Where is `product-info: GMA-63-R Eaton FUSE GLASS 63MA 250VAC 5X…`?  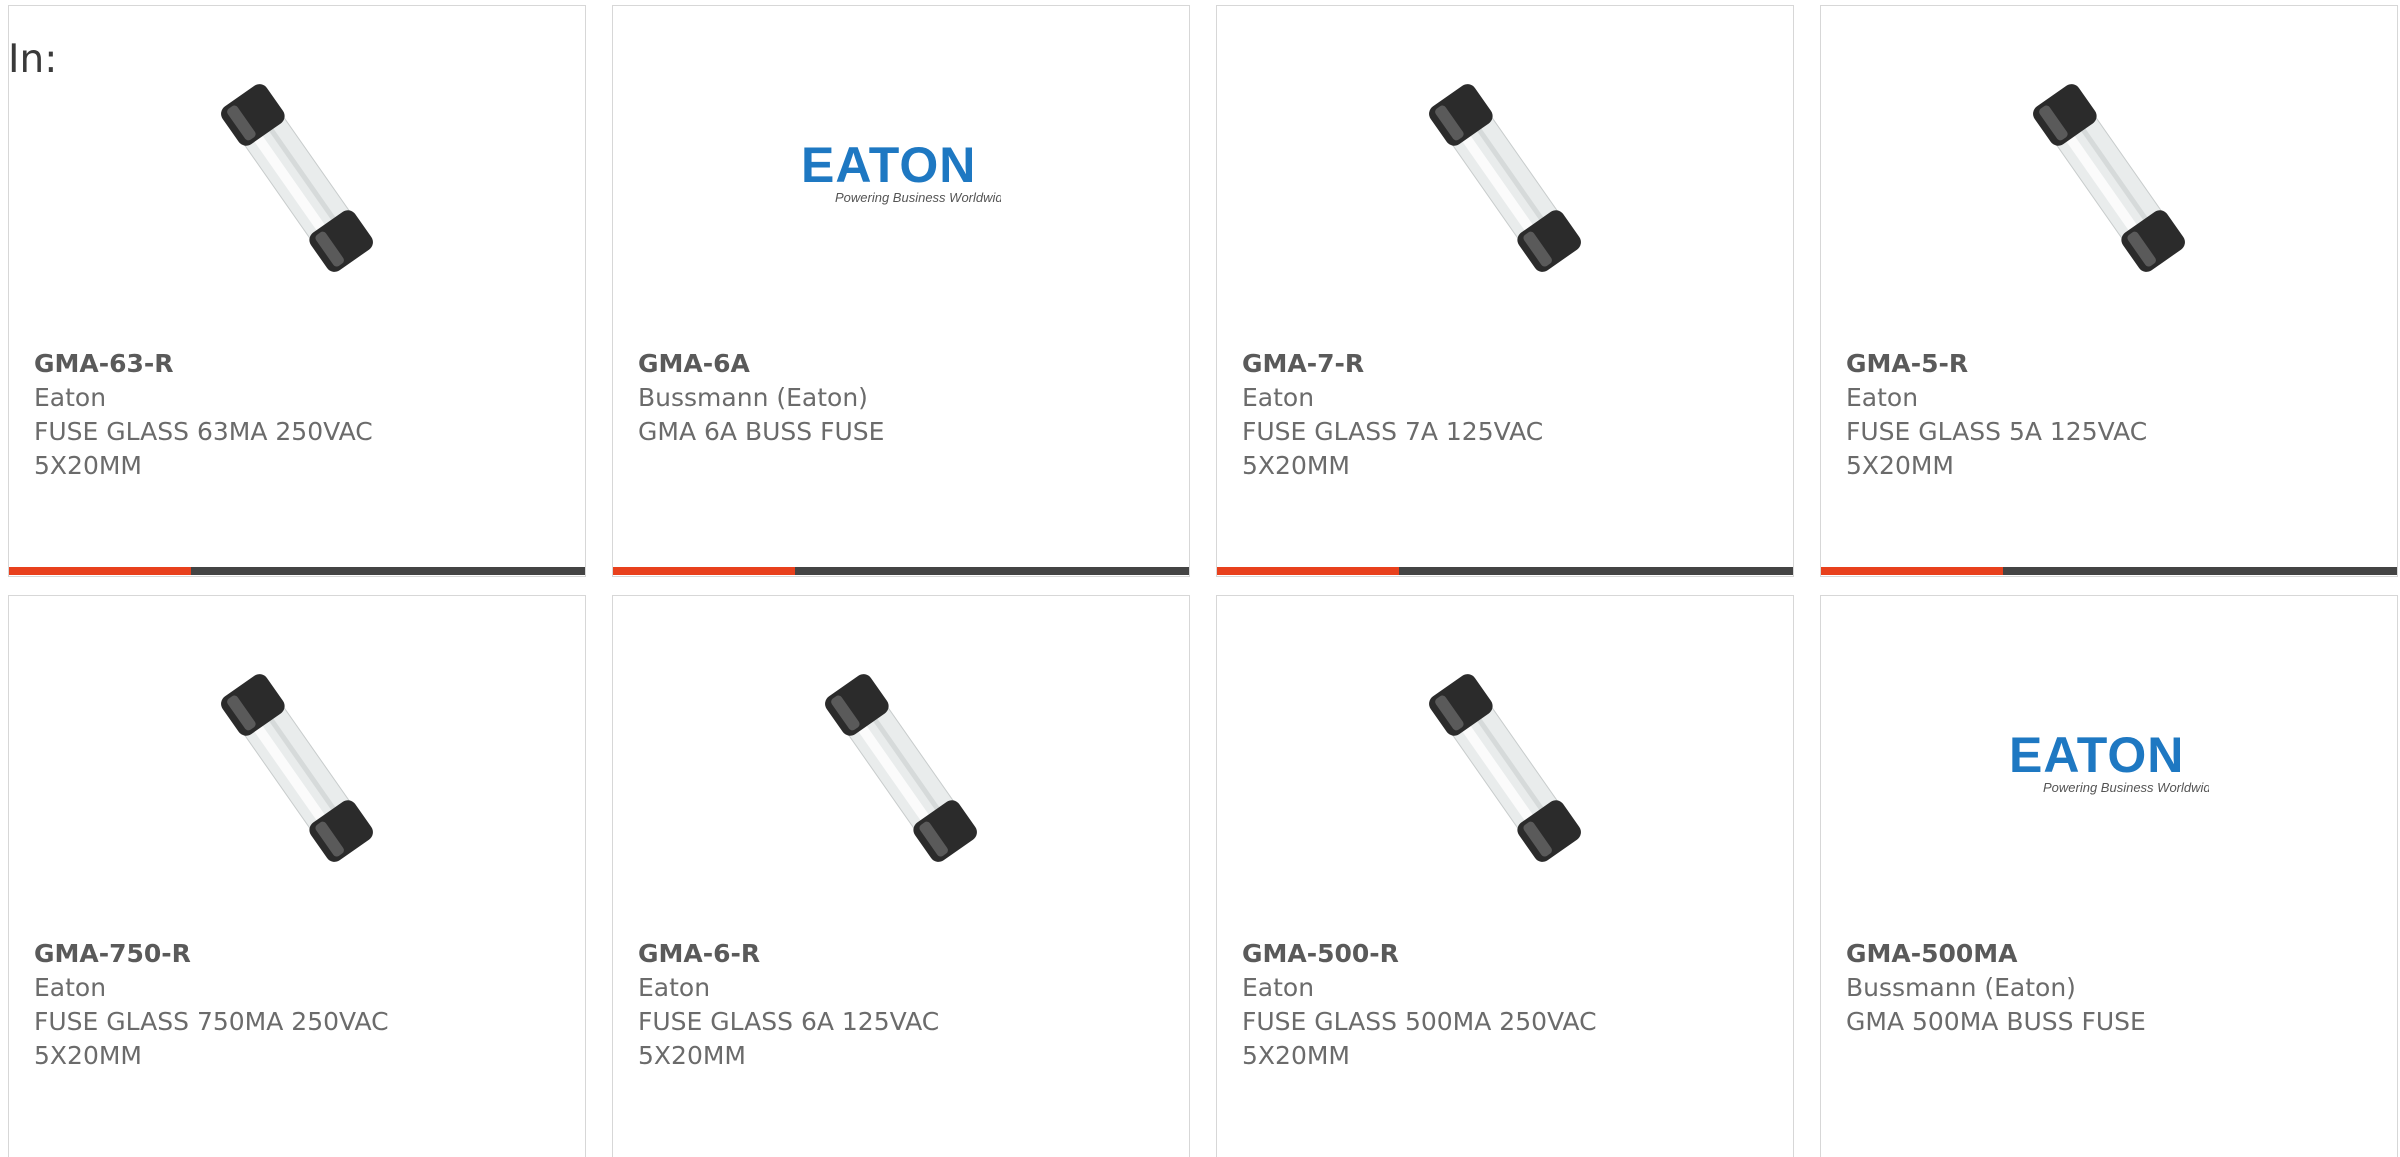
product-info: GMA-63-R Eaton FUSE GLASS 63MA 250VAC 5X… is located at coordinates (234, 415).